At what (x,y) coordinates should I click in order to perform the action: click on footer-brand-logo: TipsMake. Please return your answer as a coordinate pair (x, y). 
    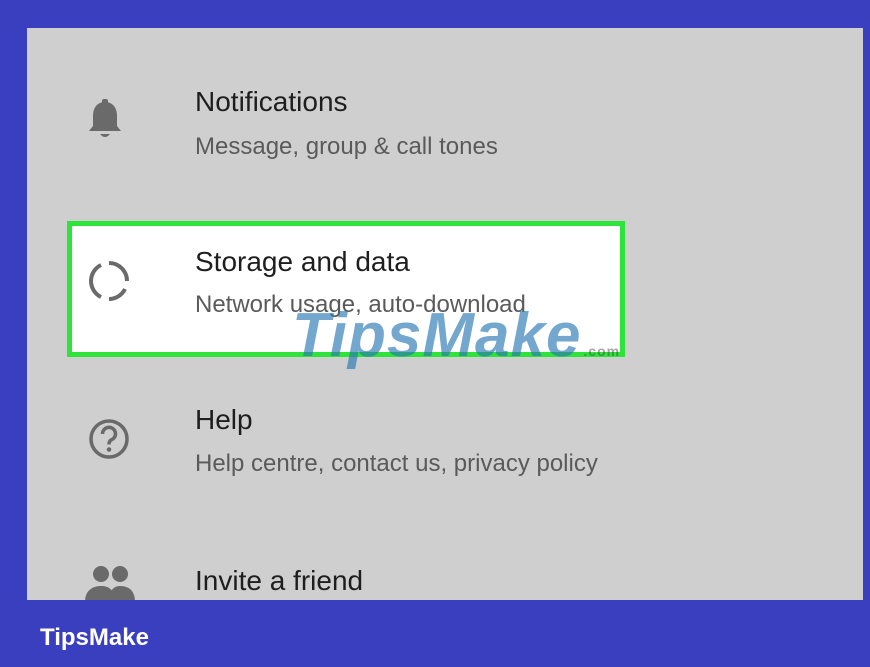
    Looking at the image, I should click on (94, 637).